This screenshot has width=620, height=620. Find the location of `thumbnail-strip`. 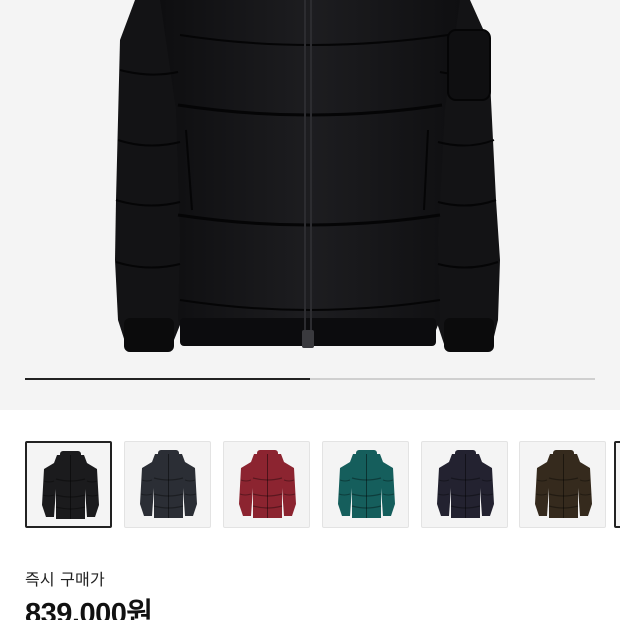

thumbnail-strip is located at coordinates (310, 485).